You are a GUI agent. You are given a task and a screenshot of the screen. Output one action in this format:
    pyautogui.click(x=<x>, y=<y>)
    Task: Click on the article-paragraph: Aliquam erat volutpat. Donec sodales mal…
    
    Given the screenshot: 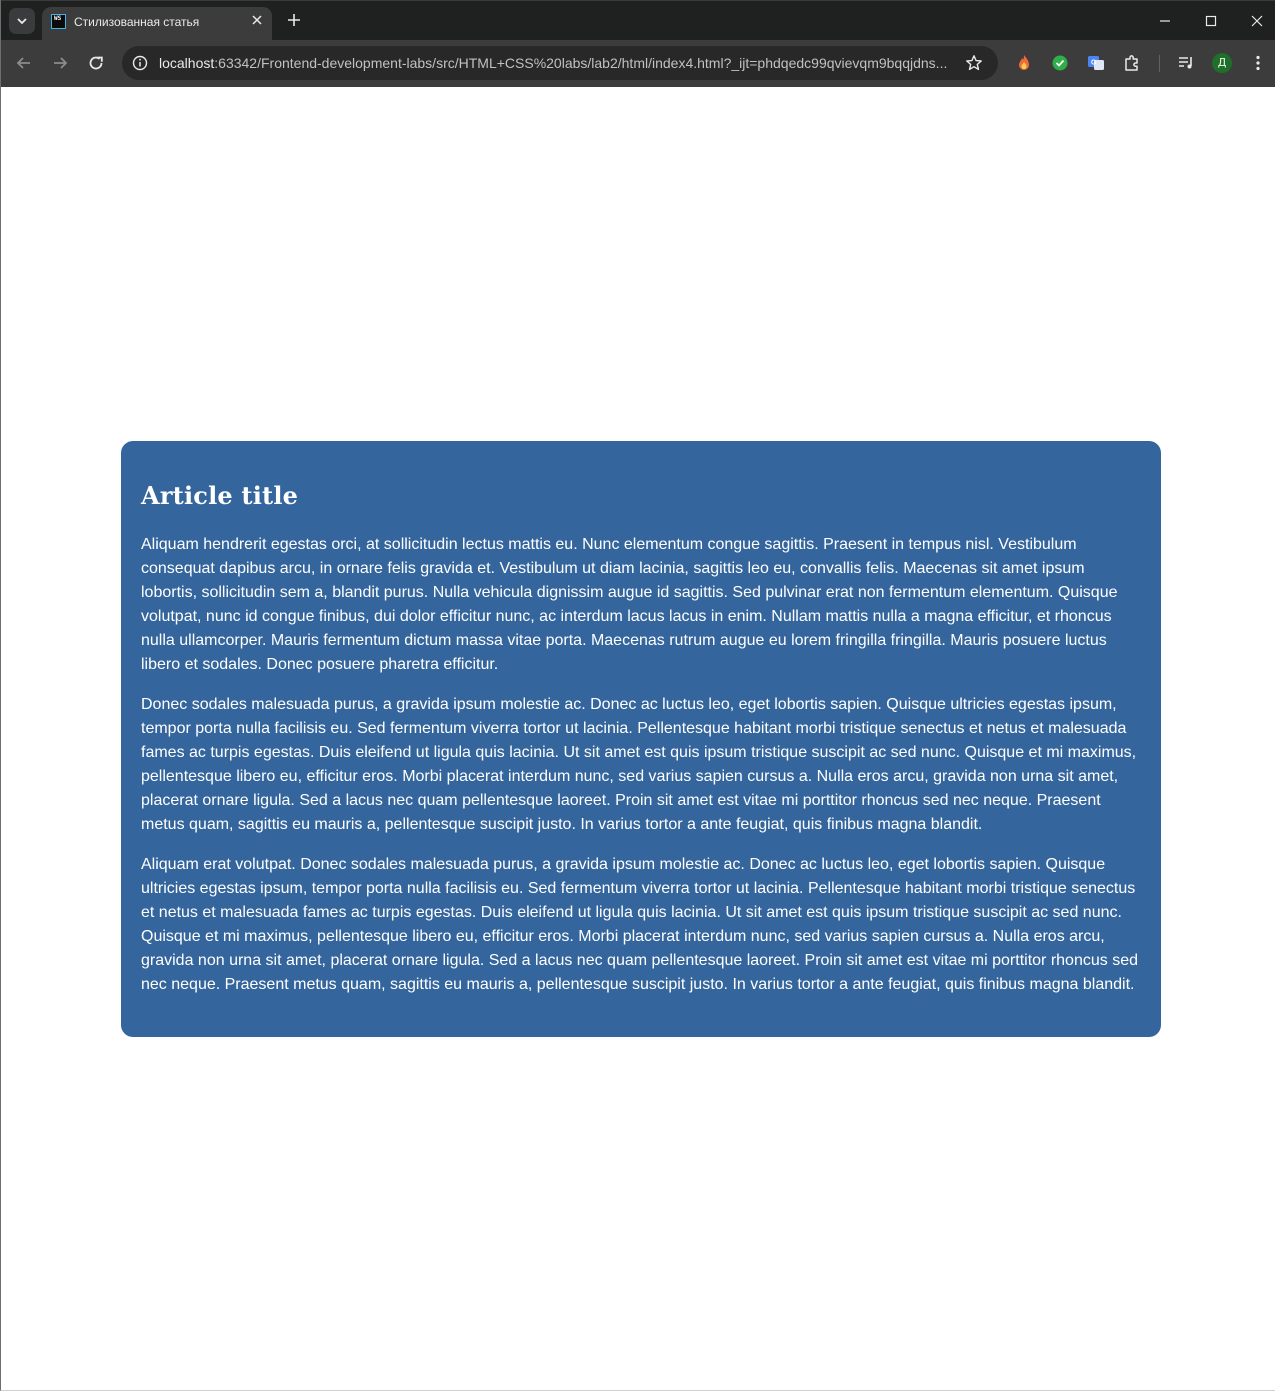 What is the action you would take?
    pyautogui.click(x=639, y=924)
    